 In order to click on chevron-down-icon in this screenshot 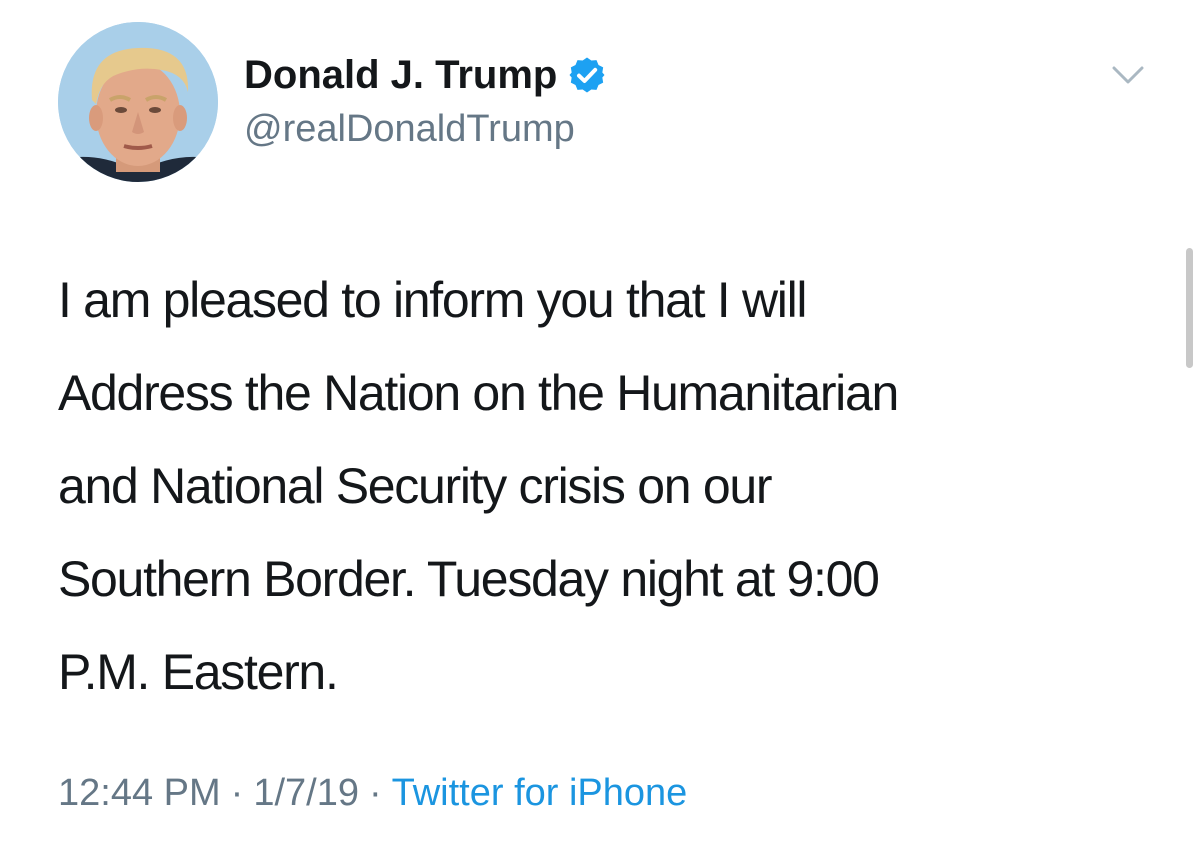, I will do `click(1128, 76)`.